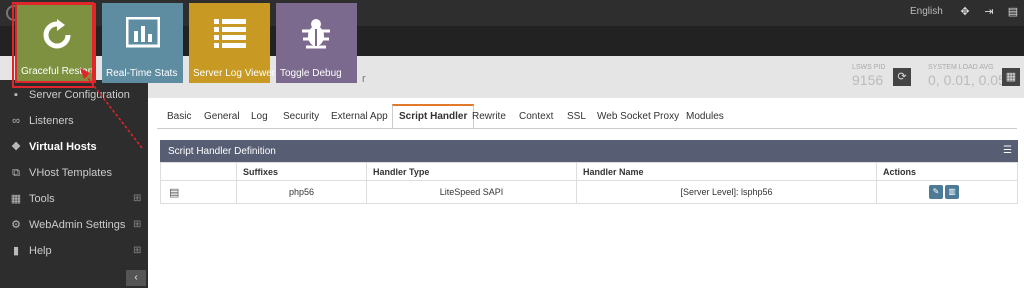  I want to click on cell-suffixes: php56, so click(301, 192).